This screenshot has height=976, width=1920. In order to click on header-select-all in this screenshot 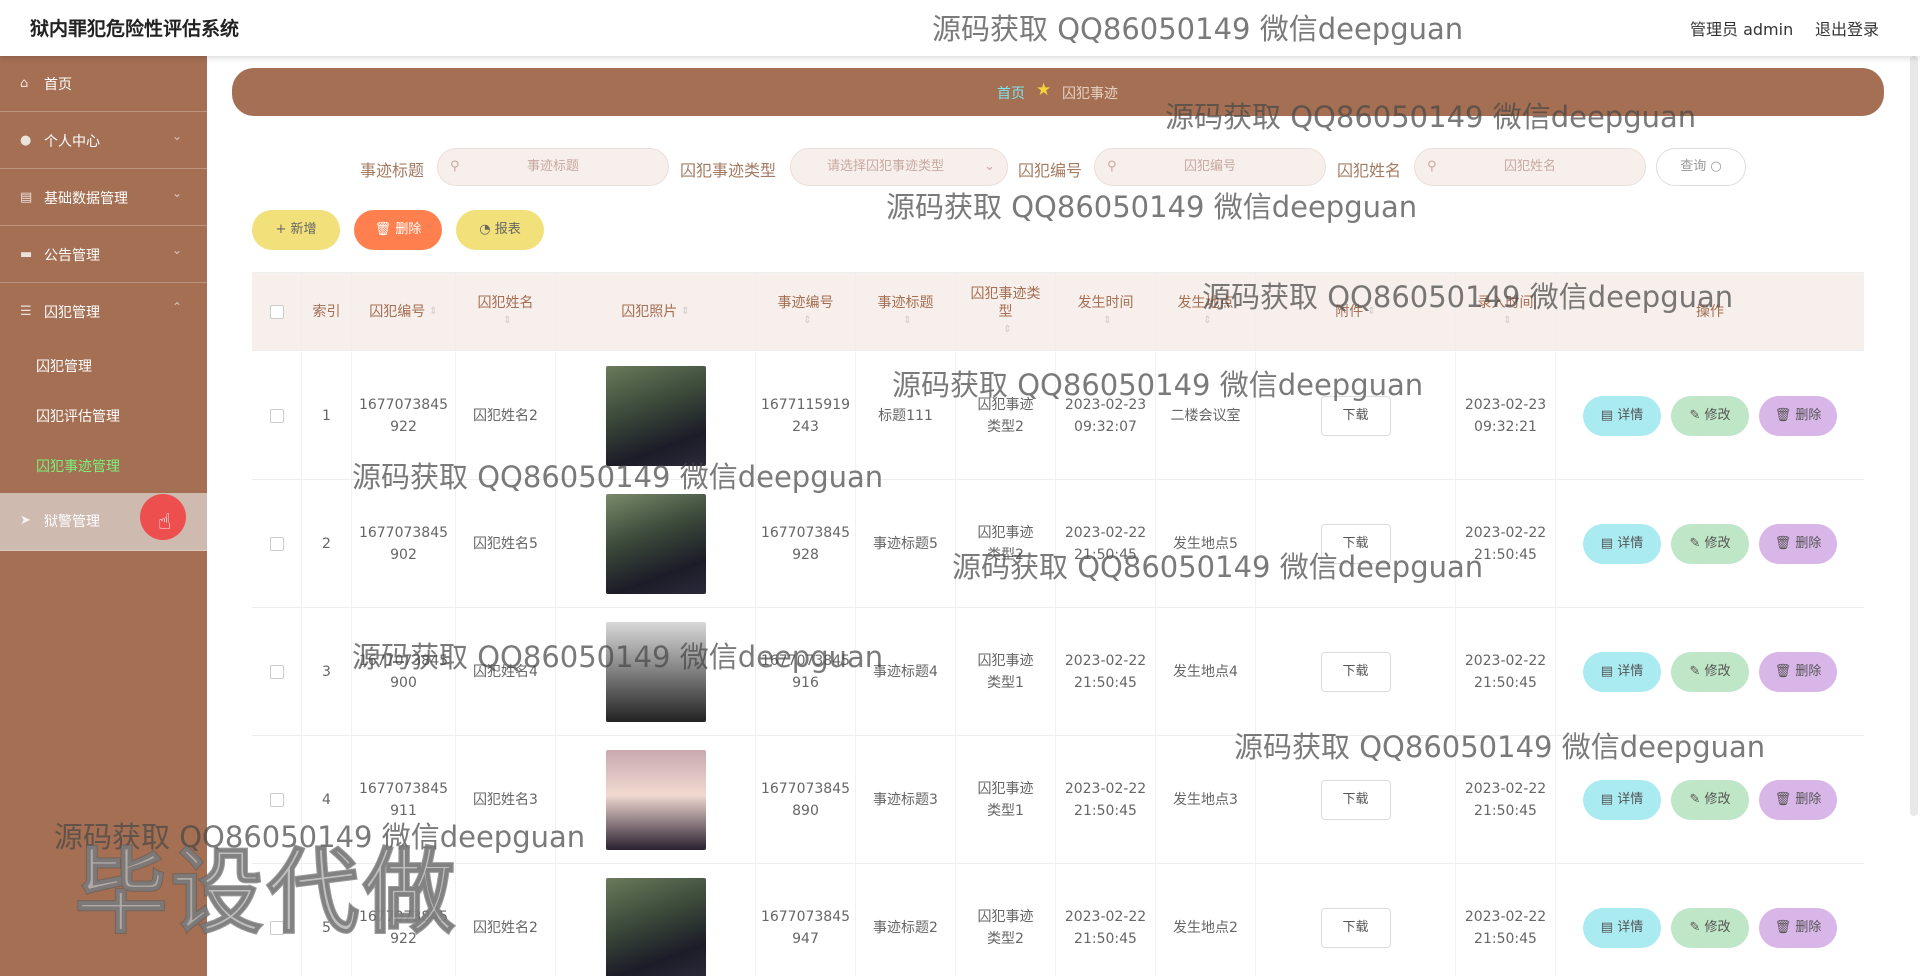, I will do `click(277, 312)`.